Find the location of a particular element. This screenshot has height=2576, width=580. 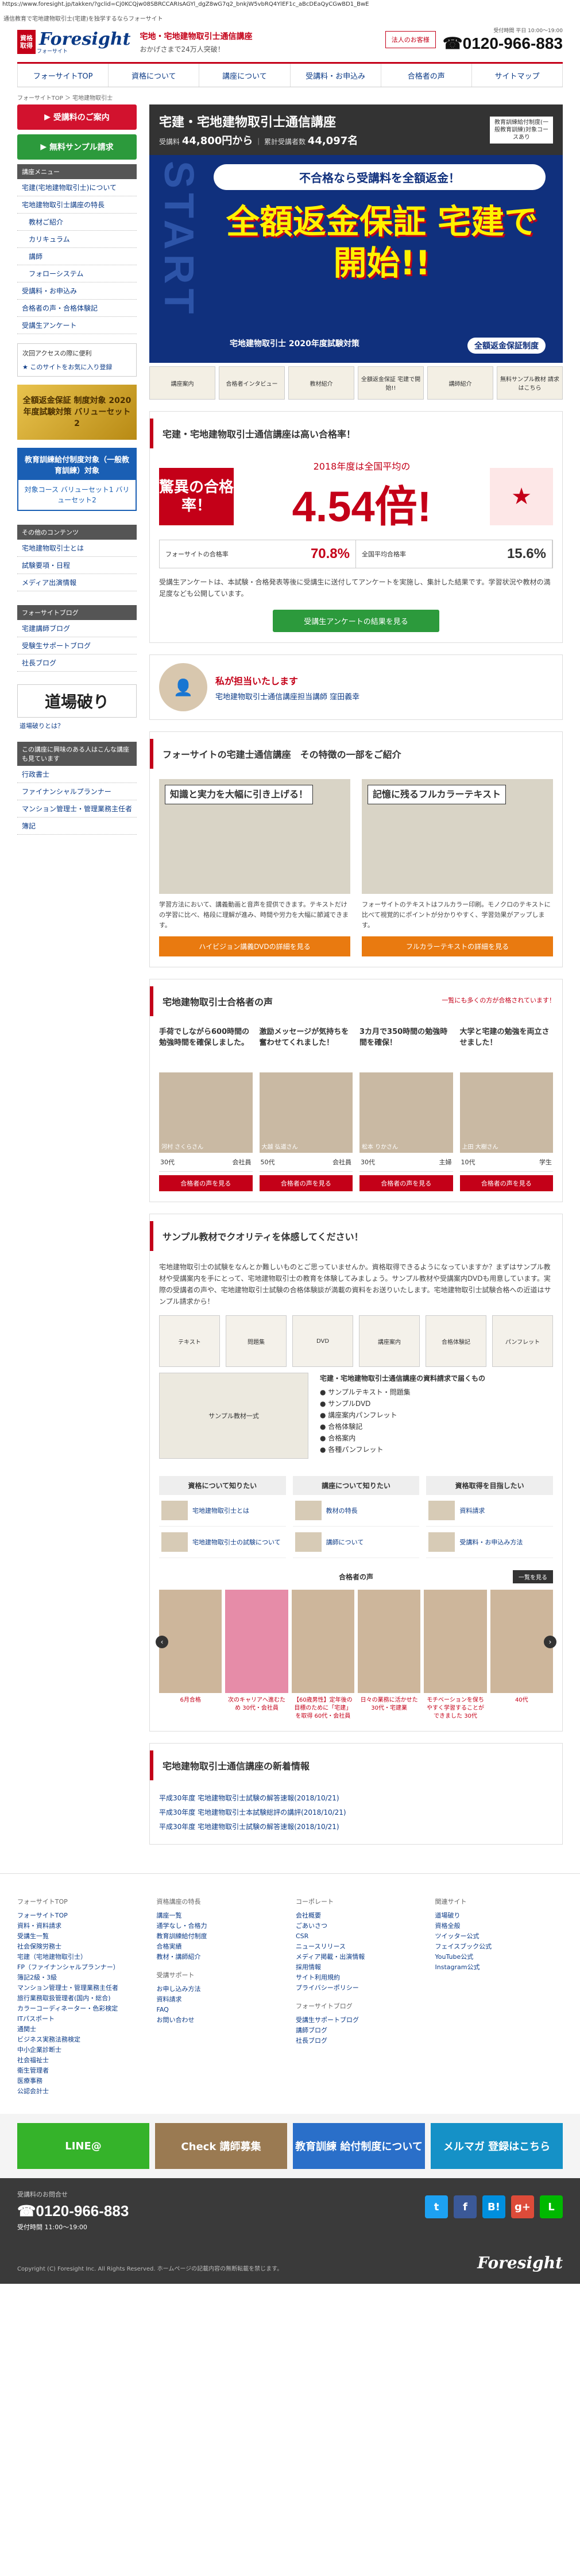

footer-link: 受講生一覧 is located at coordinates (81, 1937).